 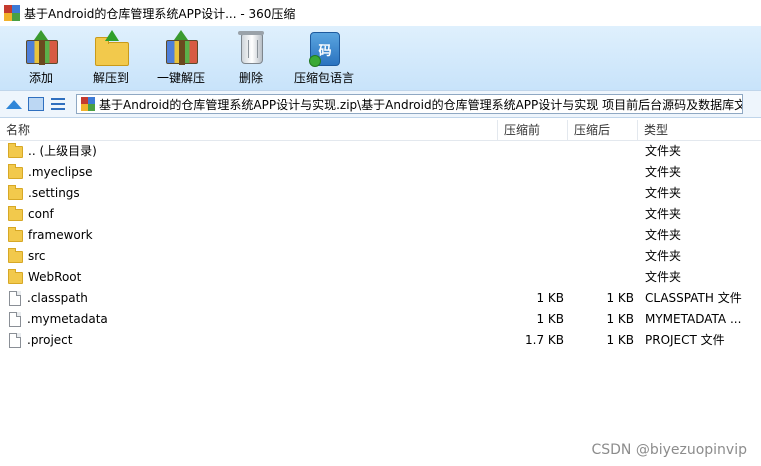 What do you see at coordinates (180, 78) in the screenshot?
I see `one-click-extract-button-label: 一键解压` at bounding box center [180, 78].